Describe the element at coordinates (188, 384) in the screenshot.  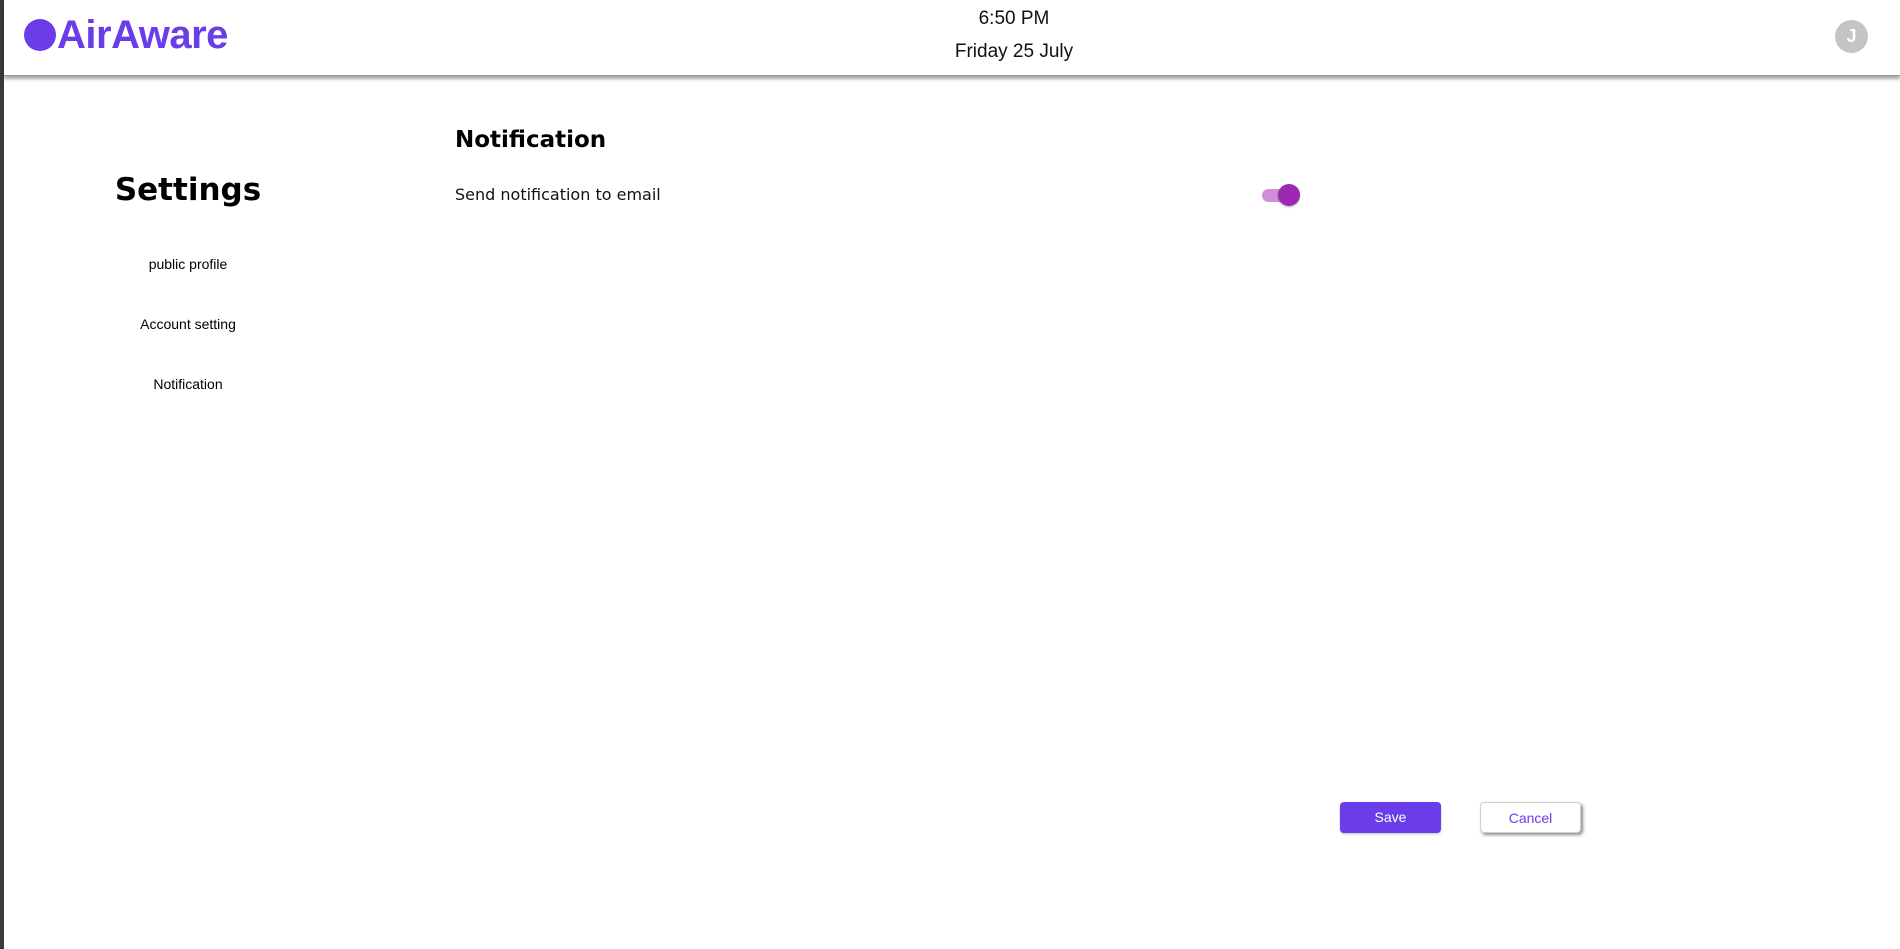
I see `sidebar-item-notification: Notification` at that location.